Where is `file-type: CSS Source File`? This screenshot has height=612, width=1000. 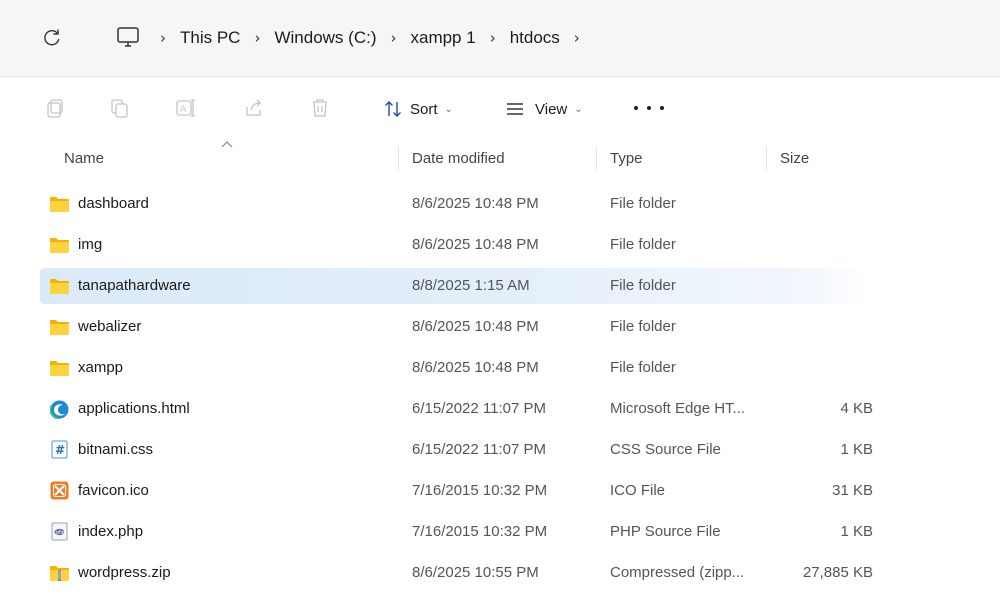 file-type: CSS Source File is located at coordinates (665, 449).